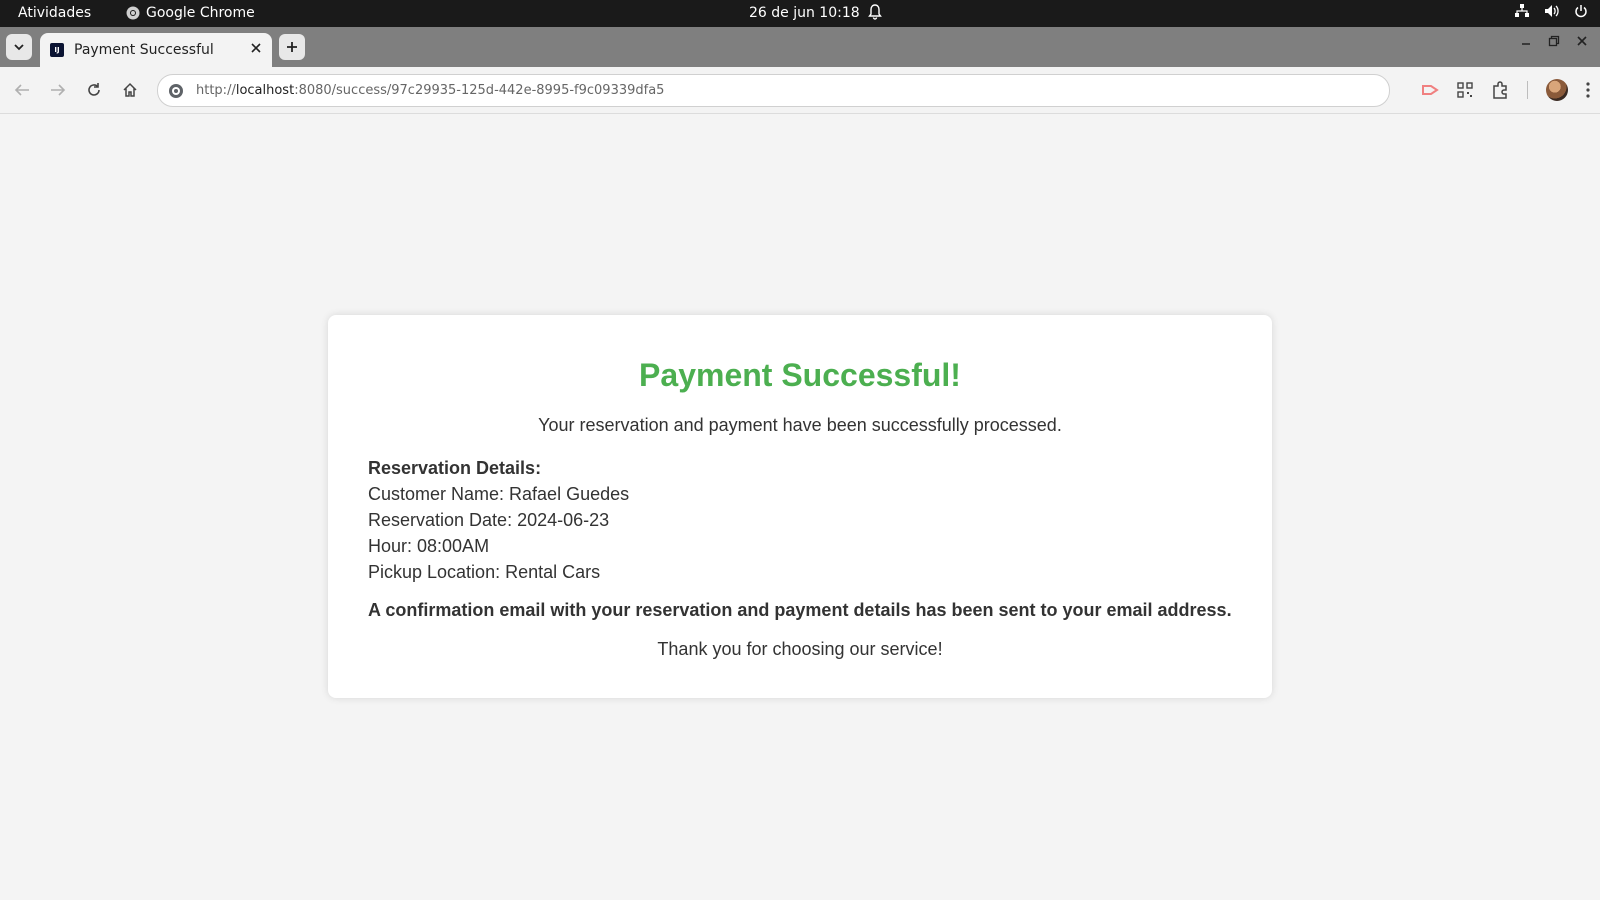 This screenshot has height=900, width=1600. I want to click on power-icon, so click(1581, 11).